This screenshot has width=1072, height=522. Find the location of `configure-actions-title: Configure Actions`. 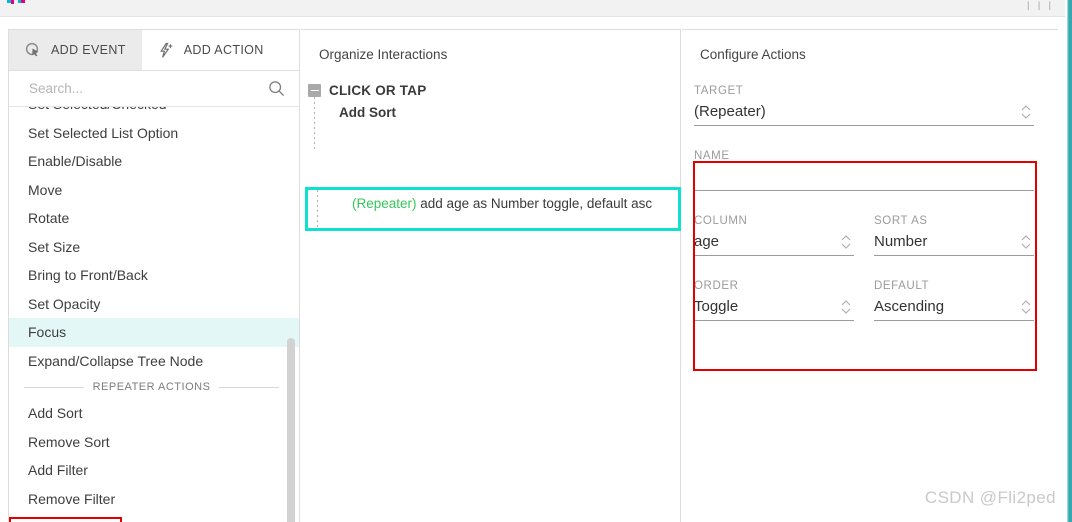

configure-actions-title: Configure Actions is located at coordinates (753, 54).